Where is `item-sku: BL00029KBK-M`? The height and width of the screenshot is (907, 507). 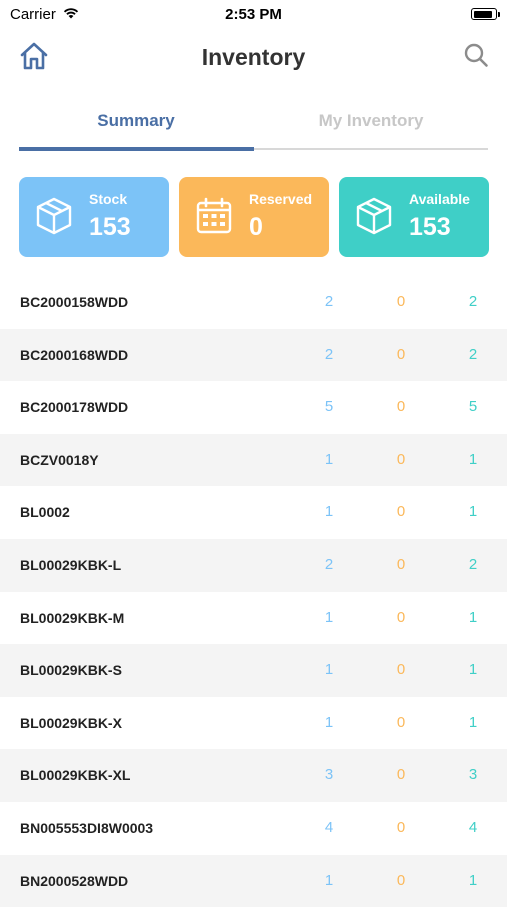 item-sku: BL00029KBK-M is located at coordinates (72, 617).